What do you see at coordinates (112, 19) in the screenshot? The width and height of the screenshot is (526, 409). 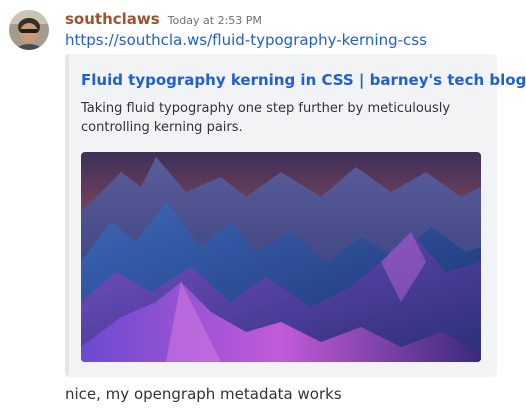 I see `username: southclaws` at bounding box center [112, 19].